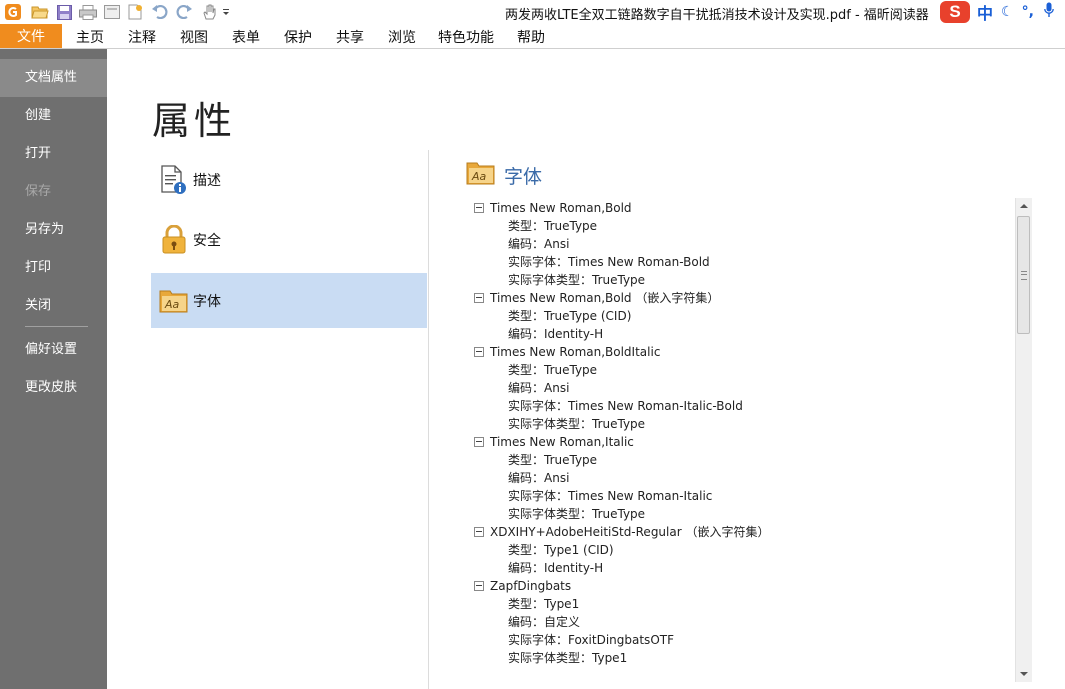 This screenshot has height=689, width=1065. What do you see at coordinates (298, 37) in the screenshot?
I see `menu-protect: 保护` at bounding box center [298, 37].